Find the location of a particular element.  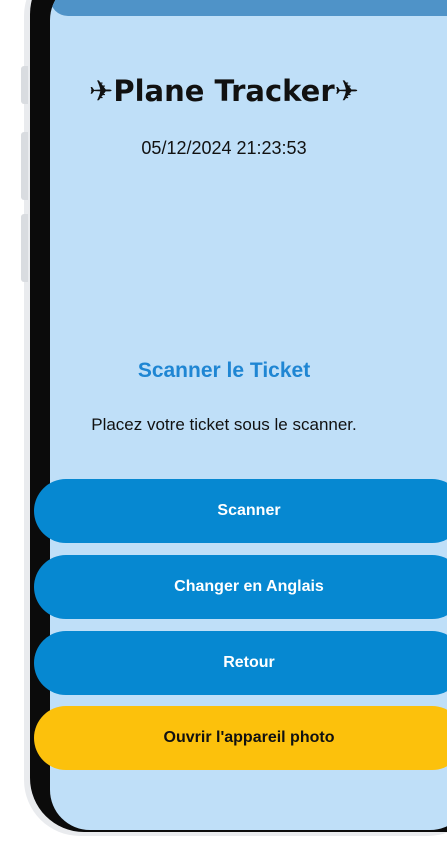

app-title: ✈Plane Tracker✈ is located at coordinates (223, 91).